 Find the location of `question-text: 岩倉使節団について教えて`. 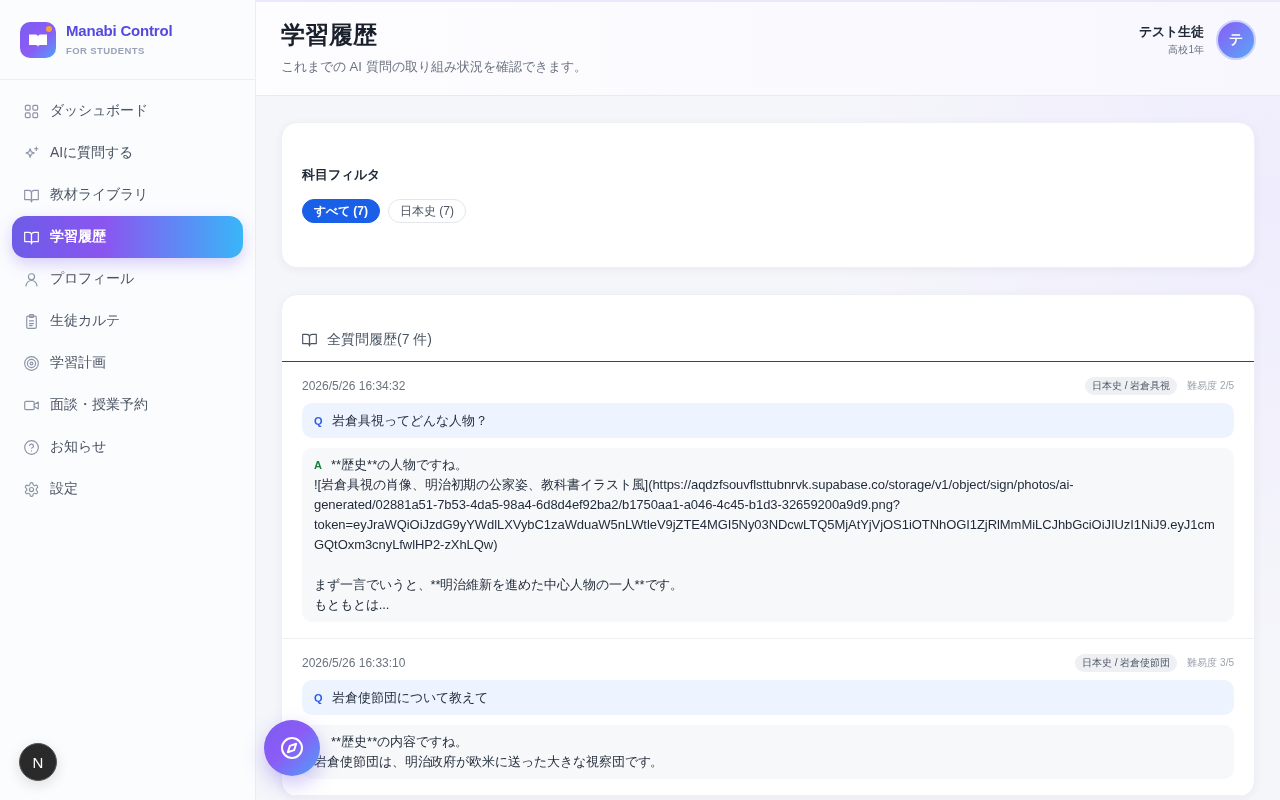

question-text: 岩倉使節団について教えて is located at coordinates (409, 697).